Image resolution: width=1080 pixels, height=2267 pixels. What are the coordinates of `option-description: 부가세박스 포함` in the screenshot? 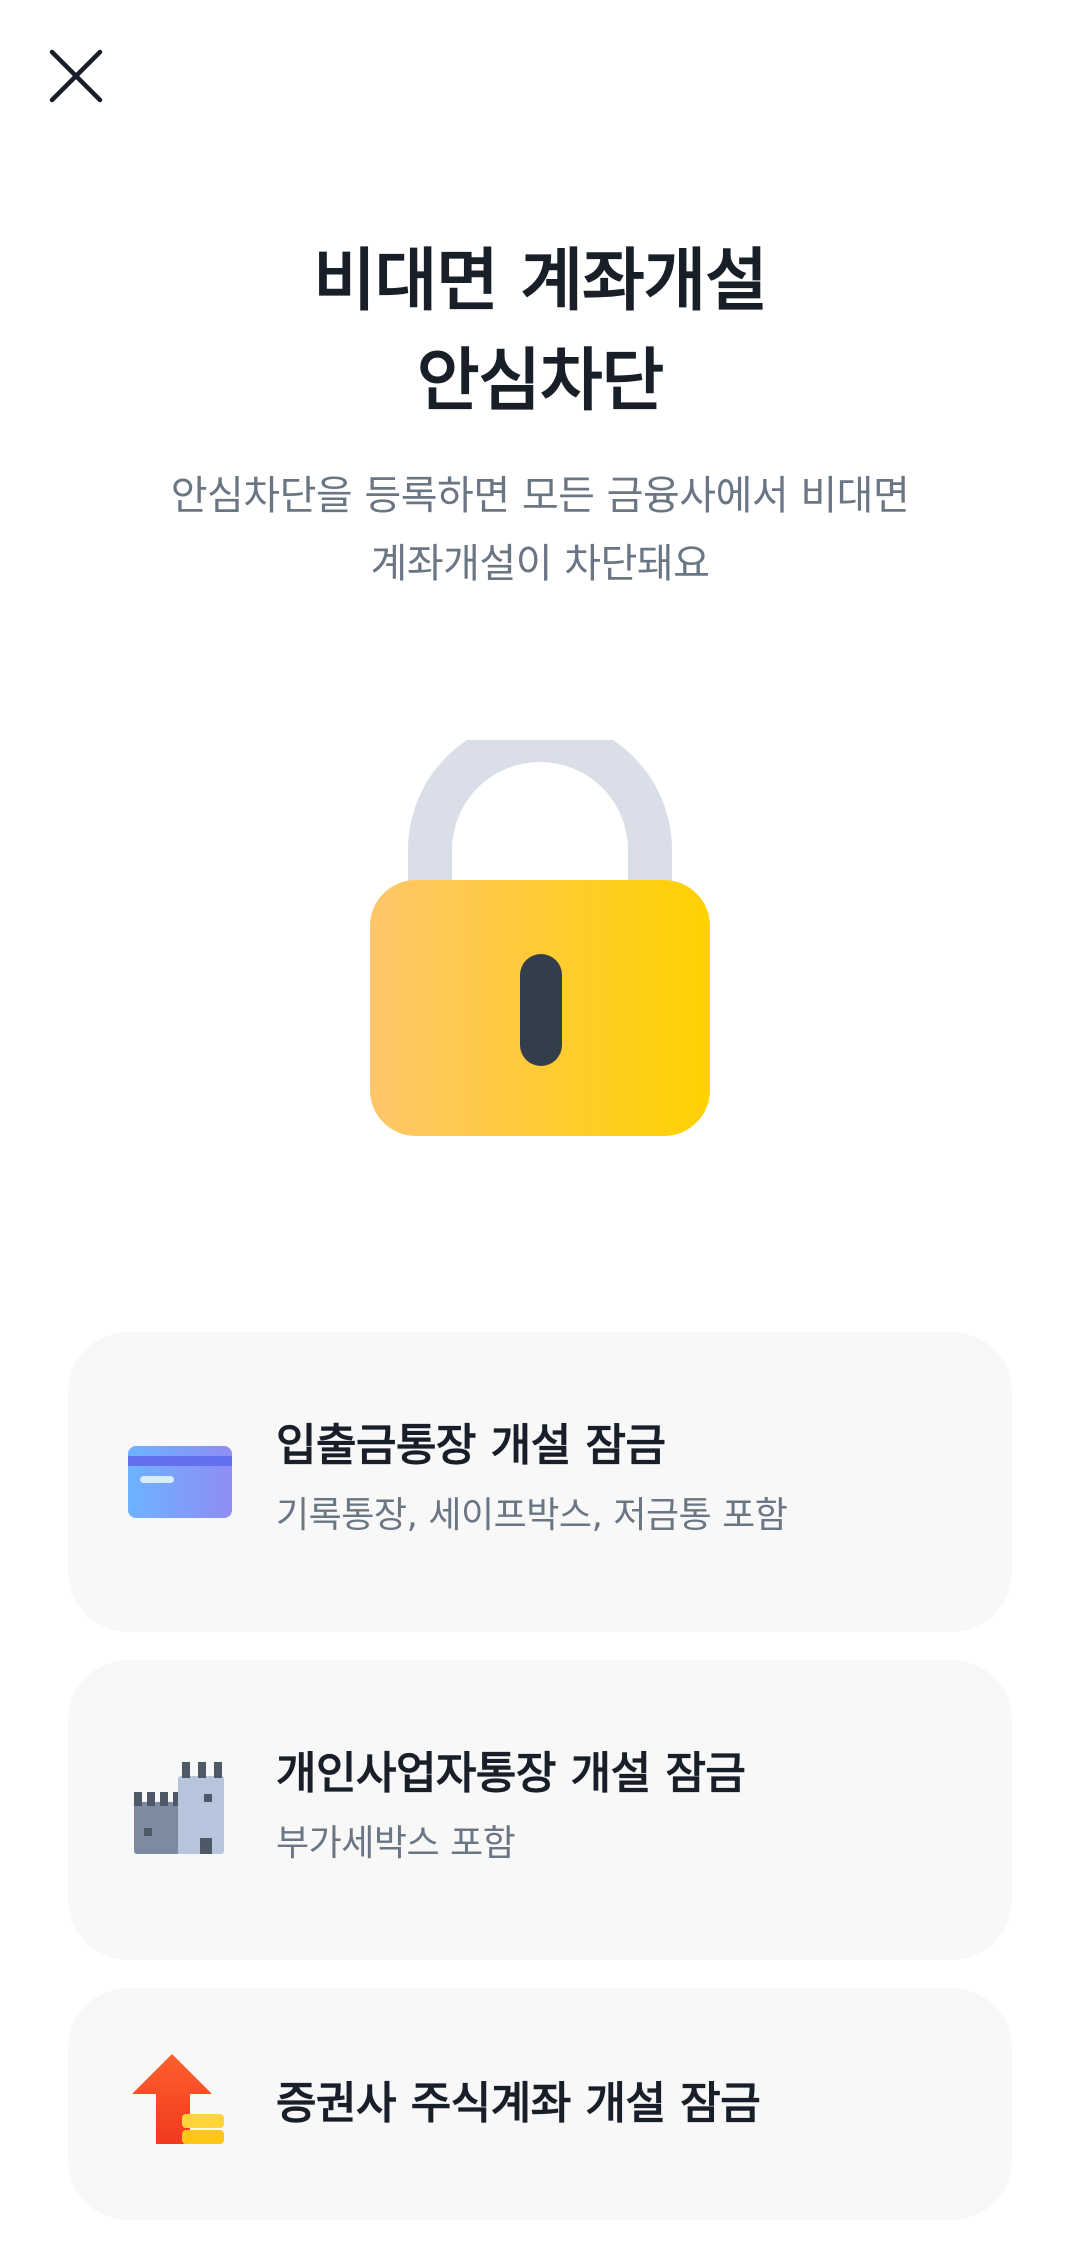 It's located at (396, 1843).